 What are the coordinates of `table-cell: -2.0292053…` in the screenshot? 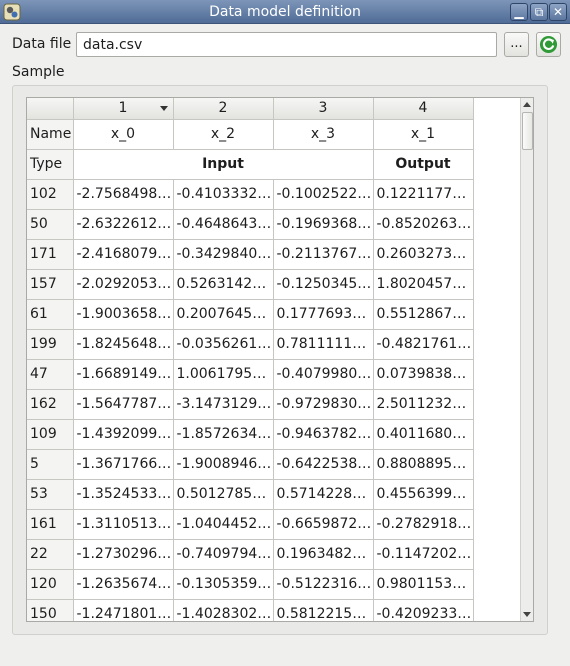 It's located at (123, 284).